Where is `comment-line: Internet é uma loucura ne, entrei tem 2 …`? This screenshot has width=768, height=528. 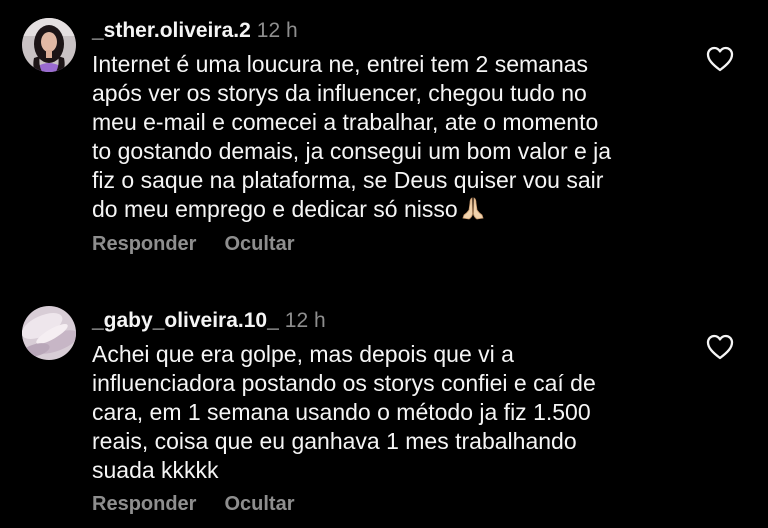
comment-line: Internet é uma loucura ne, entrei tem 2 … is located at coordinates (340, 64).